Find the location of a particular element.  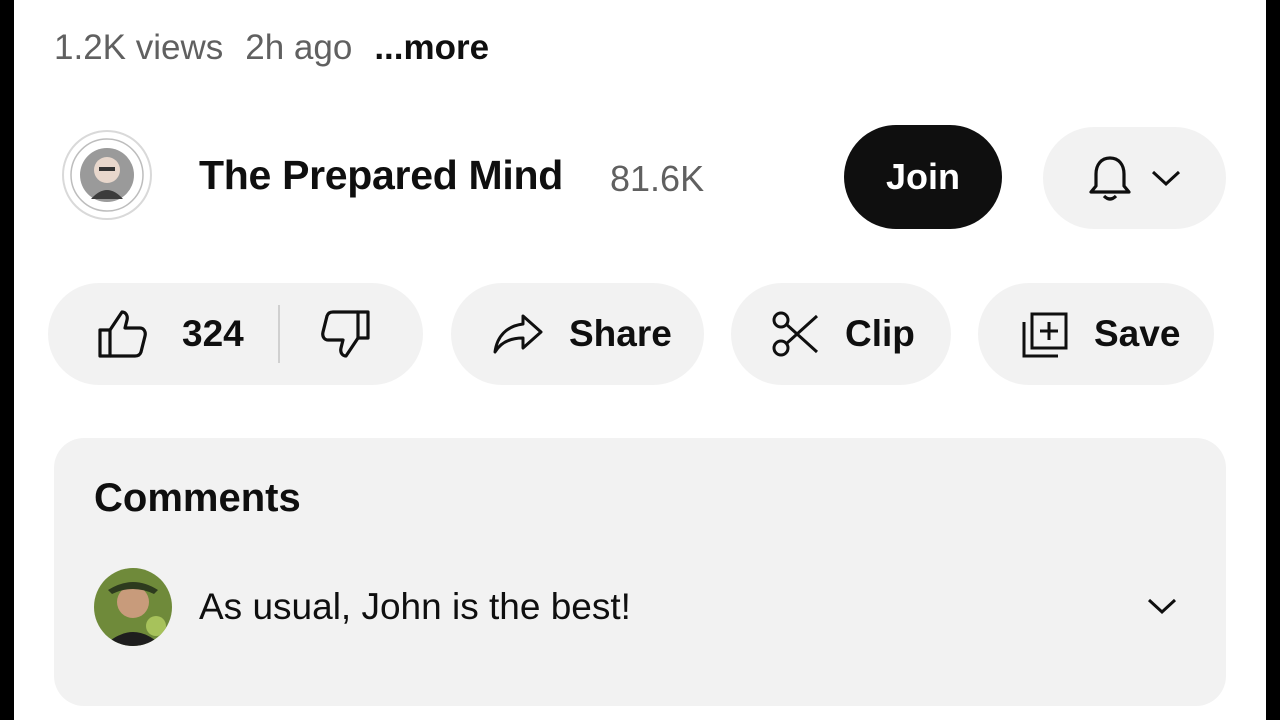

share-label: Share is located at coordinates (620, 333).